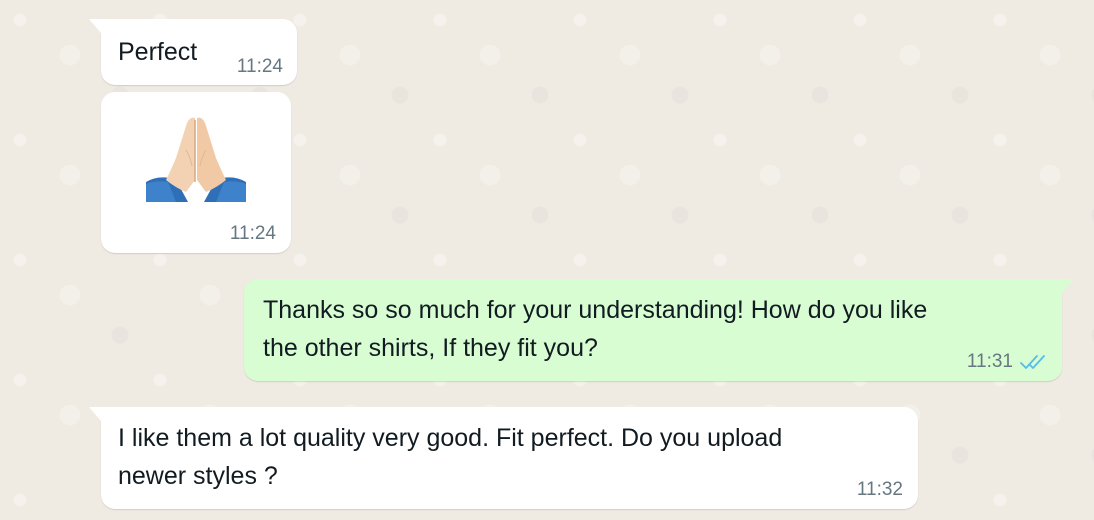 The image size is (1094, 520). Describe the element at coordinates (430, 348) in the screenshot. I see `message-text-line: the other shirts, If they fit you?` at that location.